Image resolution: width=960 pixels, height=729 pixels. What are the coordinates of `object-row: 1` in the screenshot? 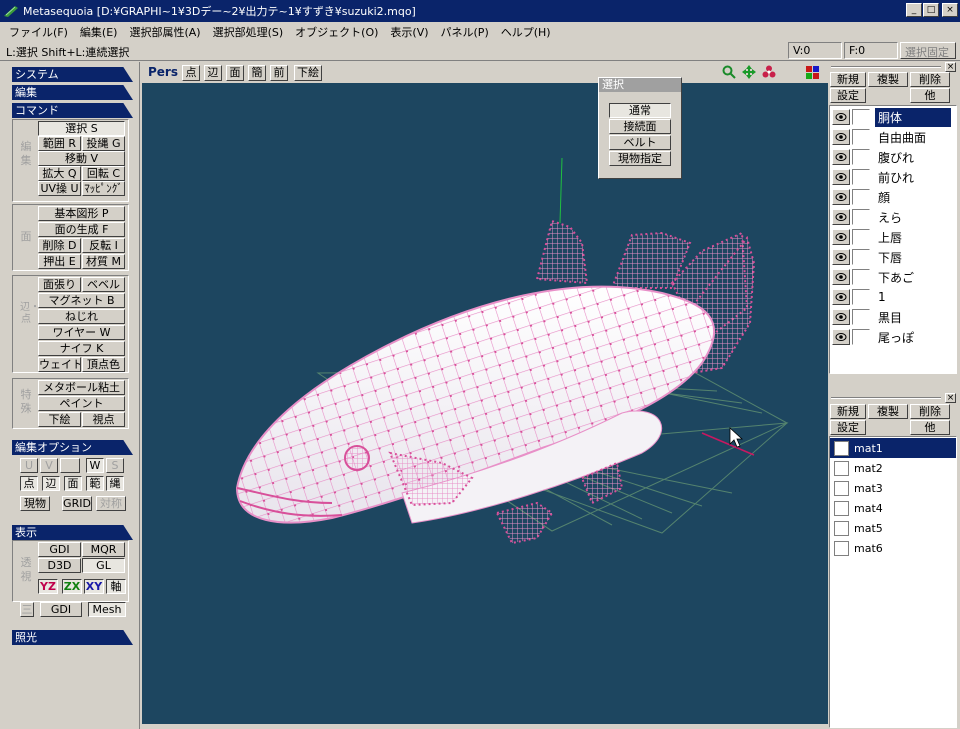 It's located at (893, 297).